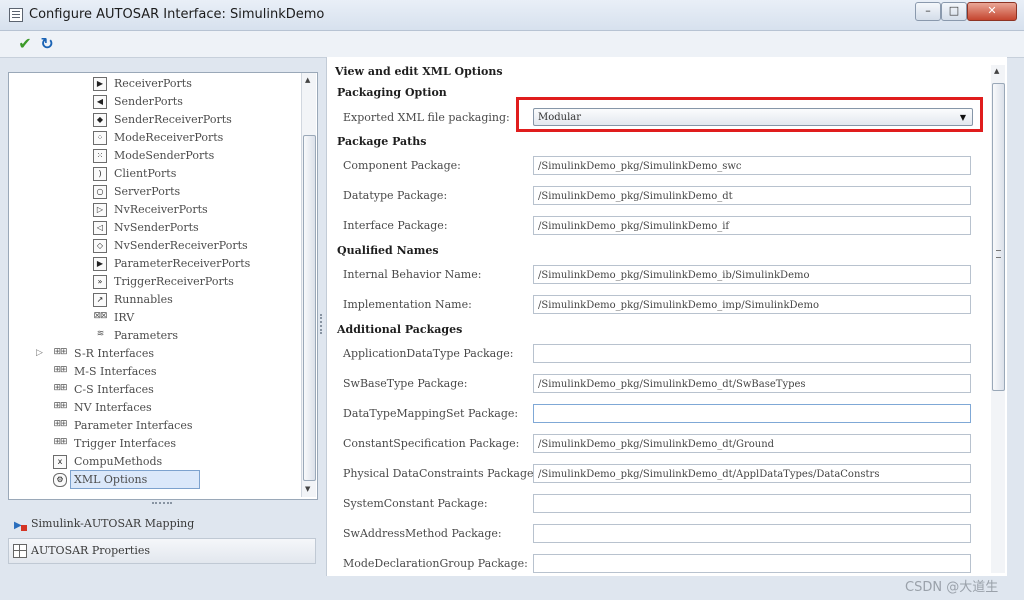 Image resolution: width=1024 pixels, height=600 pixels. What do you see at coordinates (431, 443) in the screenshot?
I see `constant-specification-label: ConstantSpecification Package:` at bounding box center [431, 443].